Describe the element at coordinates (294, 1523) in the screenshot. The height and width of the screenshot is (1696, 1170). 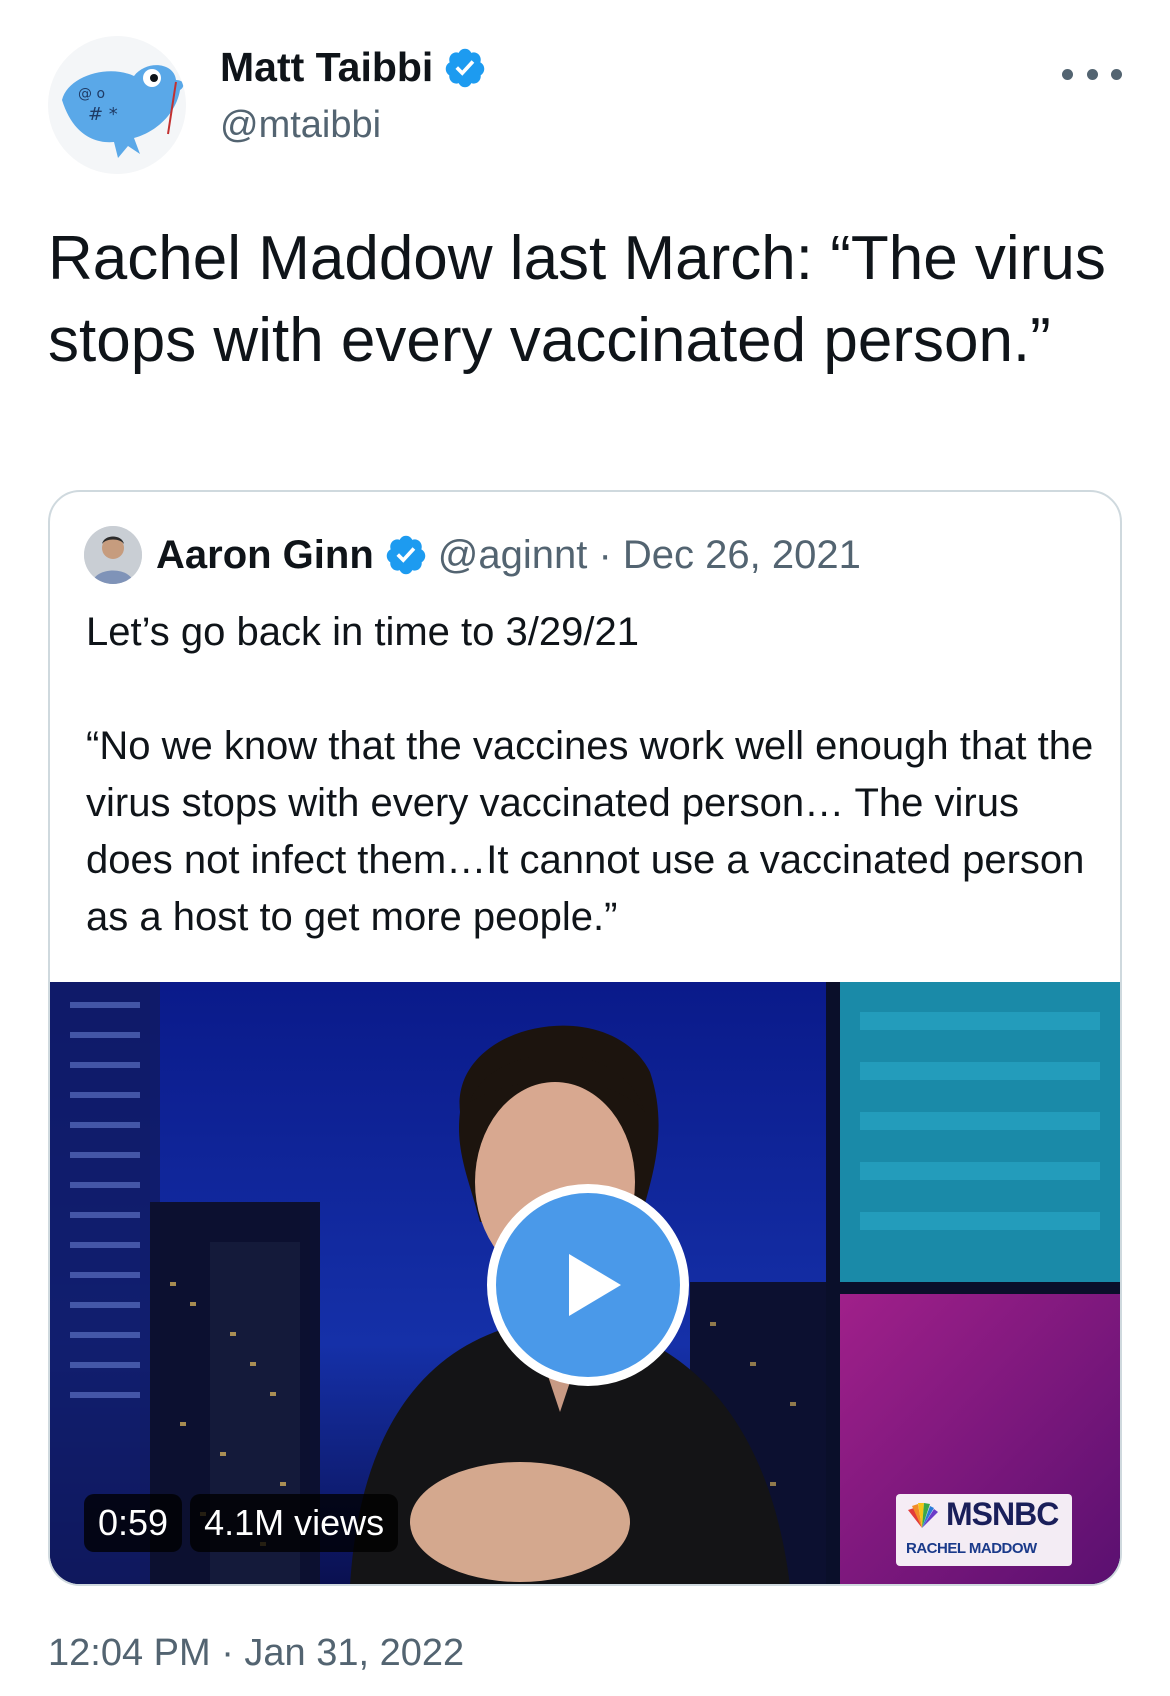
I see `video-view-count: 4.1M views` at that location.